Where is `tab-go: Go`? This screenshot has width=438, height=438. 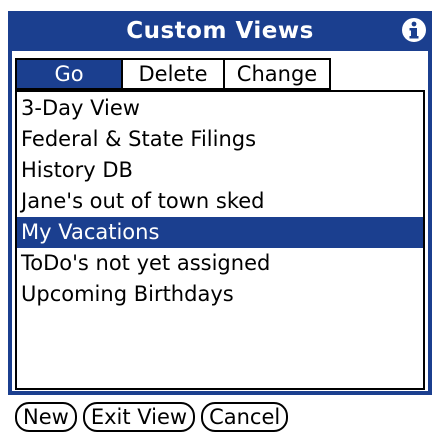 tab-go: Go is located at coordinates (69, 74).